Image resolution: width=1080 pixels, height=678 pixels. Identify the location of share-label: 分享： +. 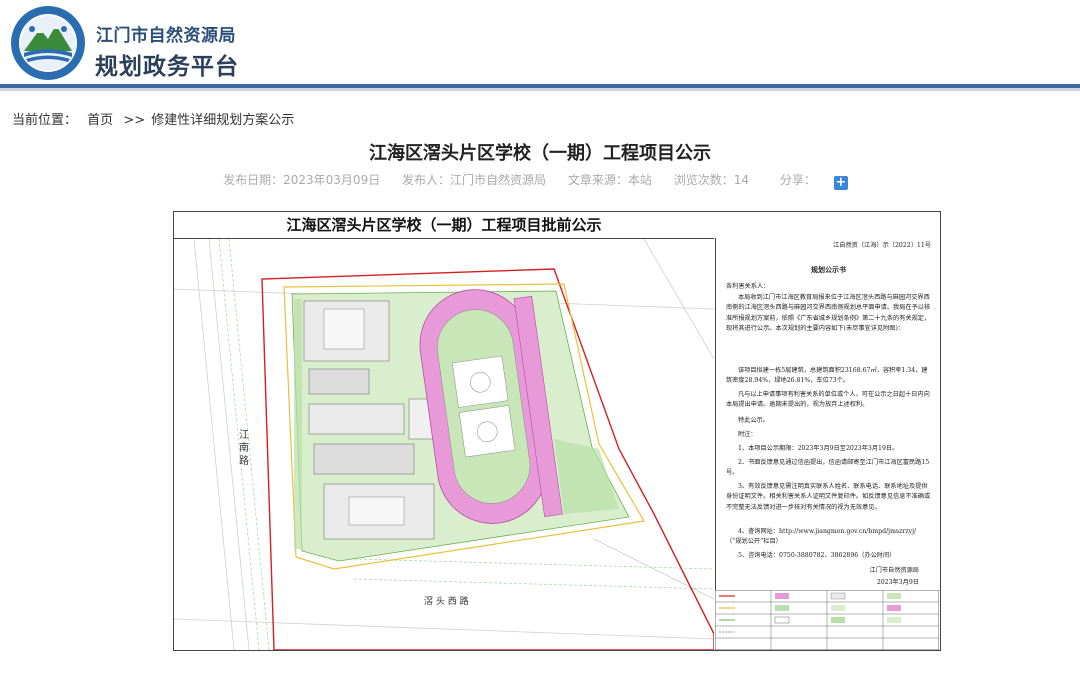
(814, 181).